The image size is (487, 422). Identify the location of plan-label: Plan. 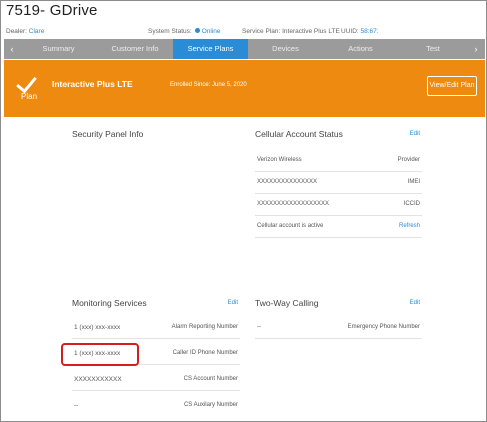
(29, 96).